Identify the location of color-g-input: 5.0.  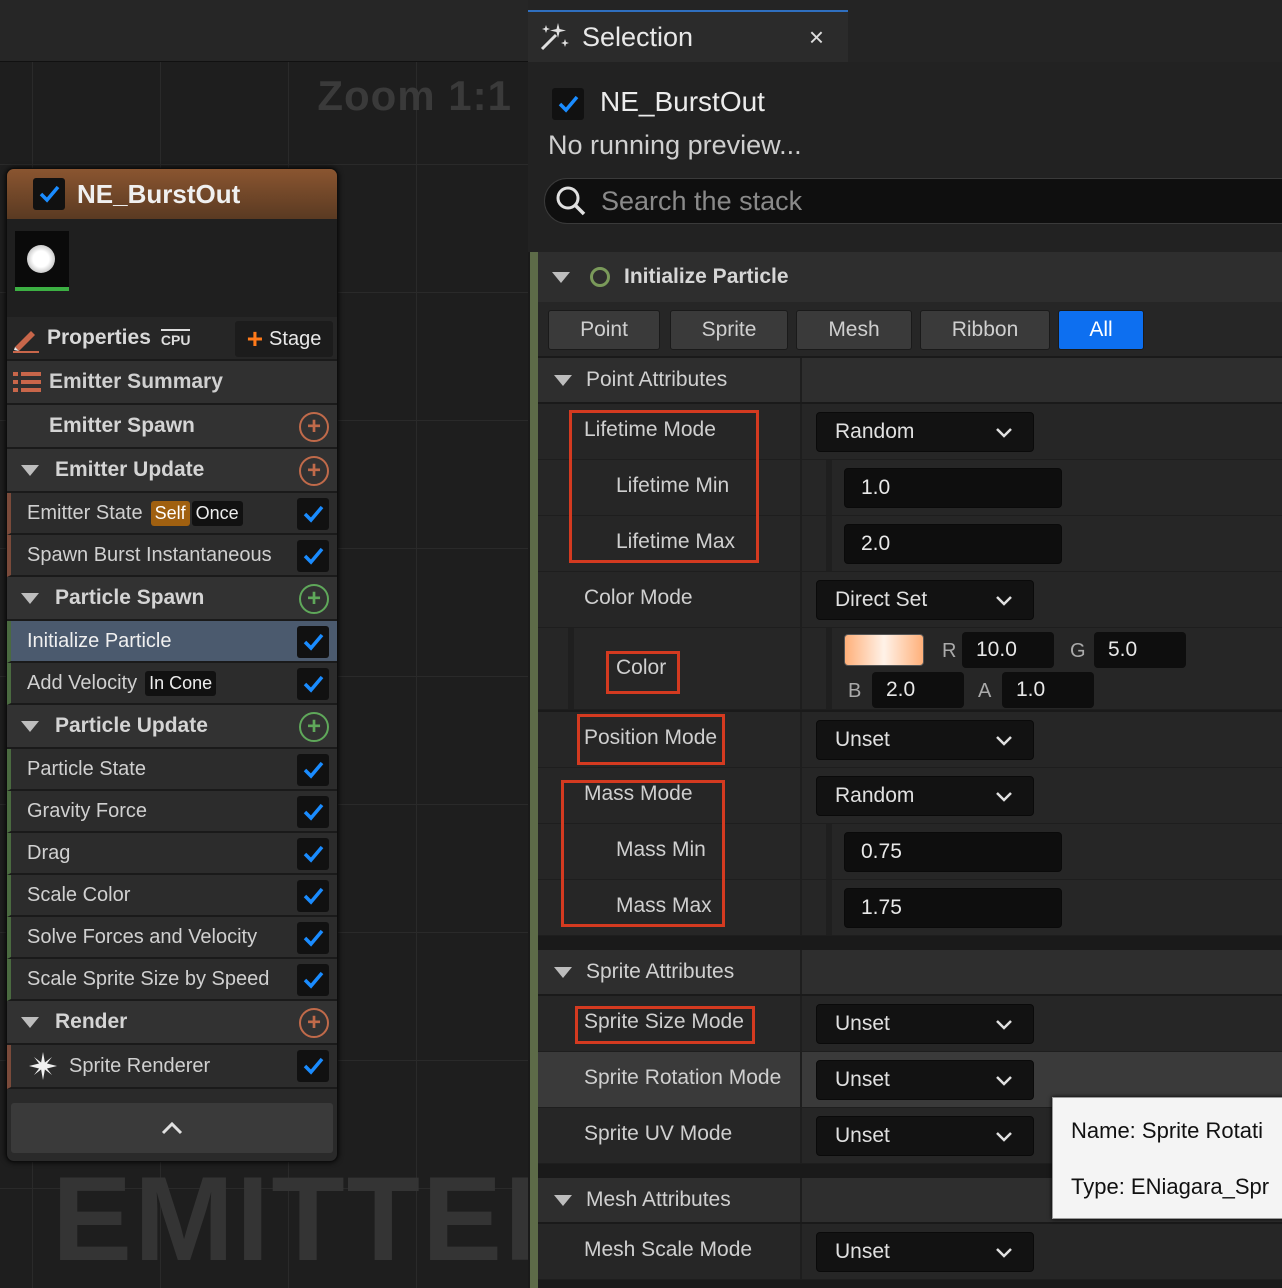
(1140, 650).